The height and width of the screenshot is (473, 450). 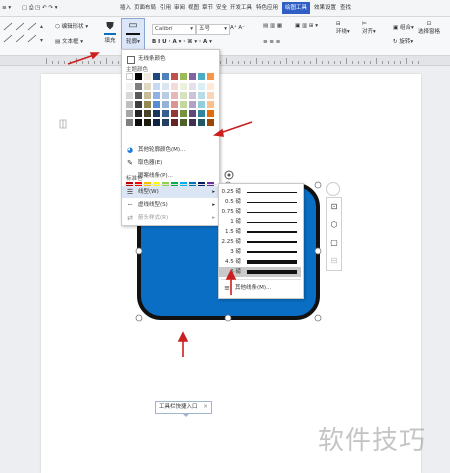 I want to click on line-weight-option: 1.5 磅, so click(x=260, y=232).